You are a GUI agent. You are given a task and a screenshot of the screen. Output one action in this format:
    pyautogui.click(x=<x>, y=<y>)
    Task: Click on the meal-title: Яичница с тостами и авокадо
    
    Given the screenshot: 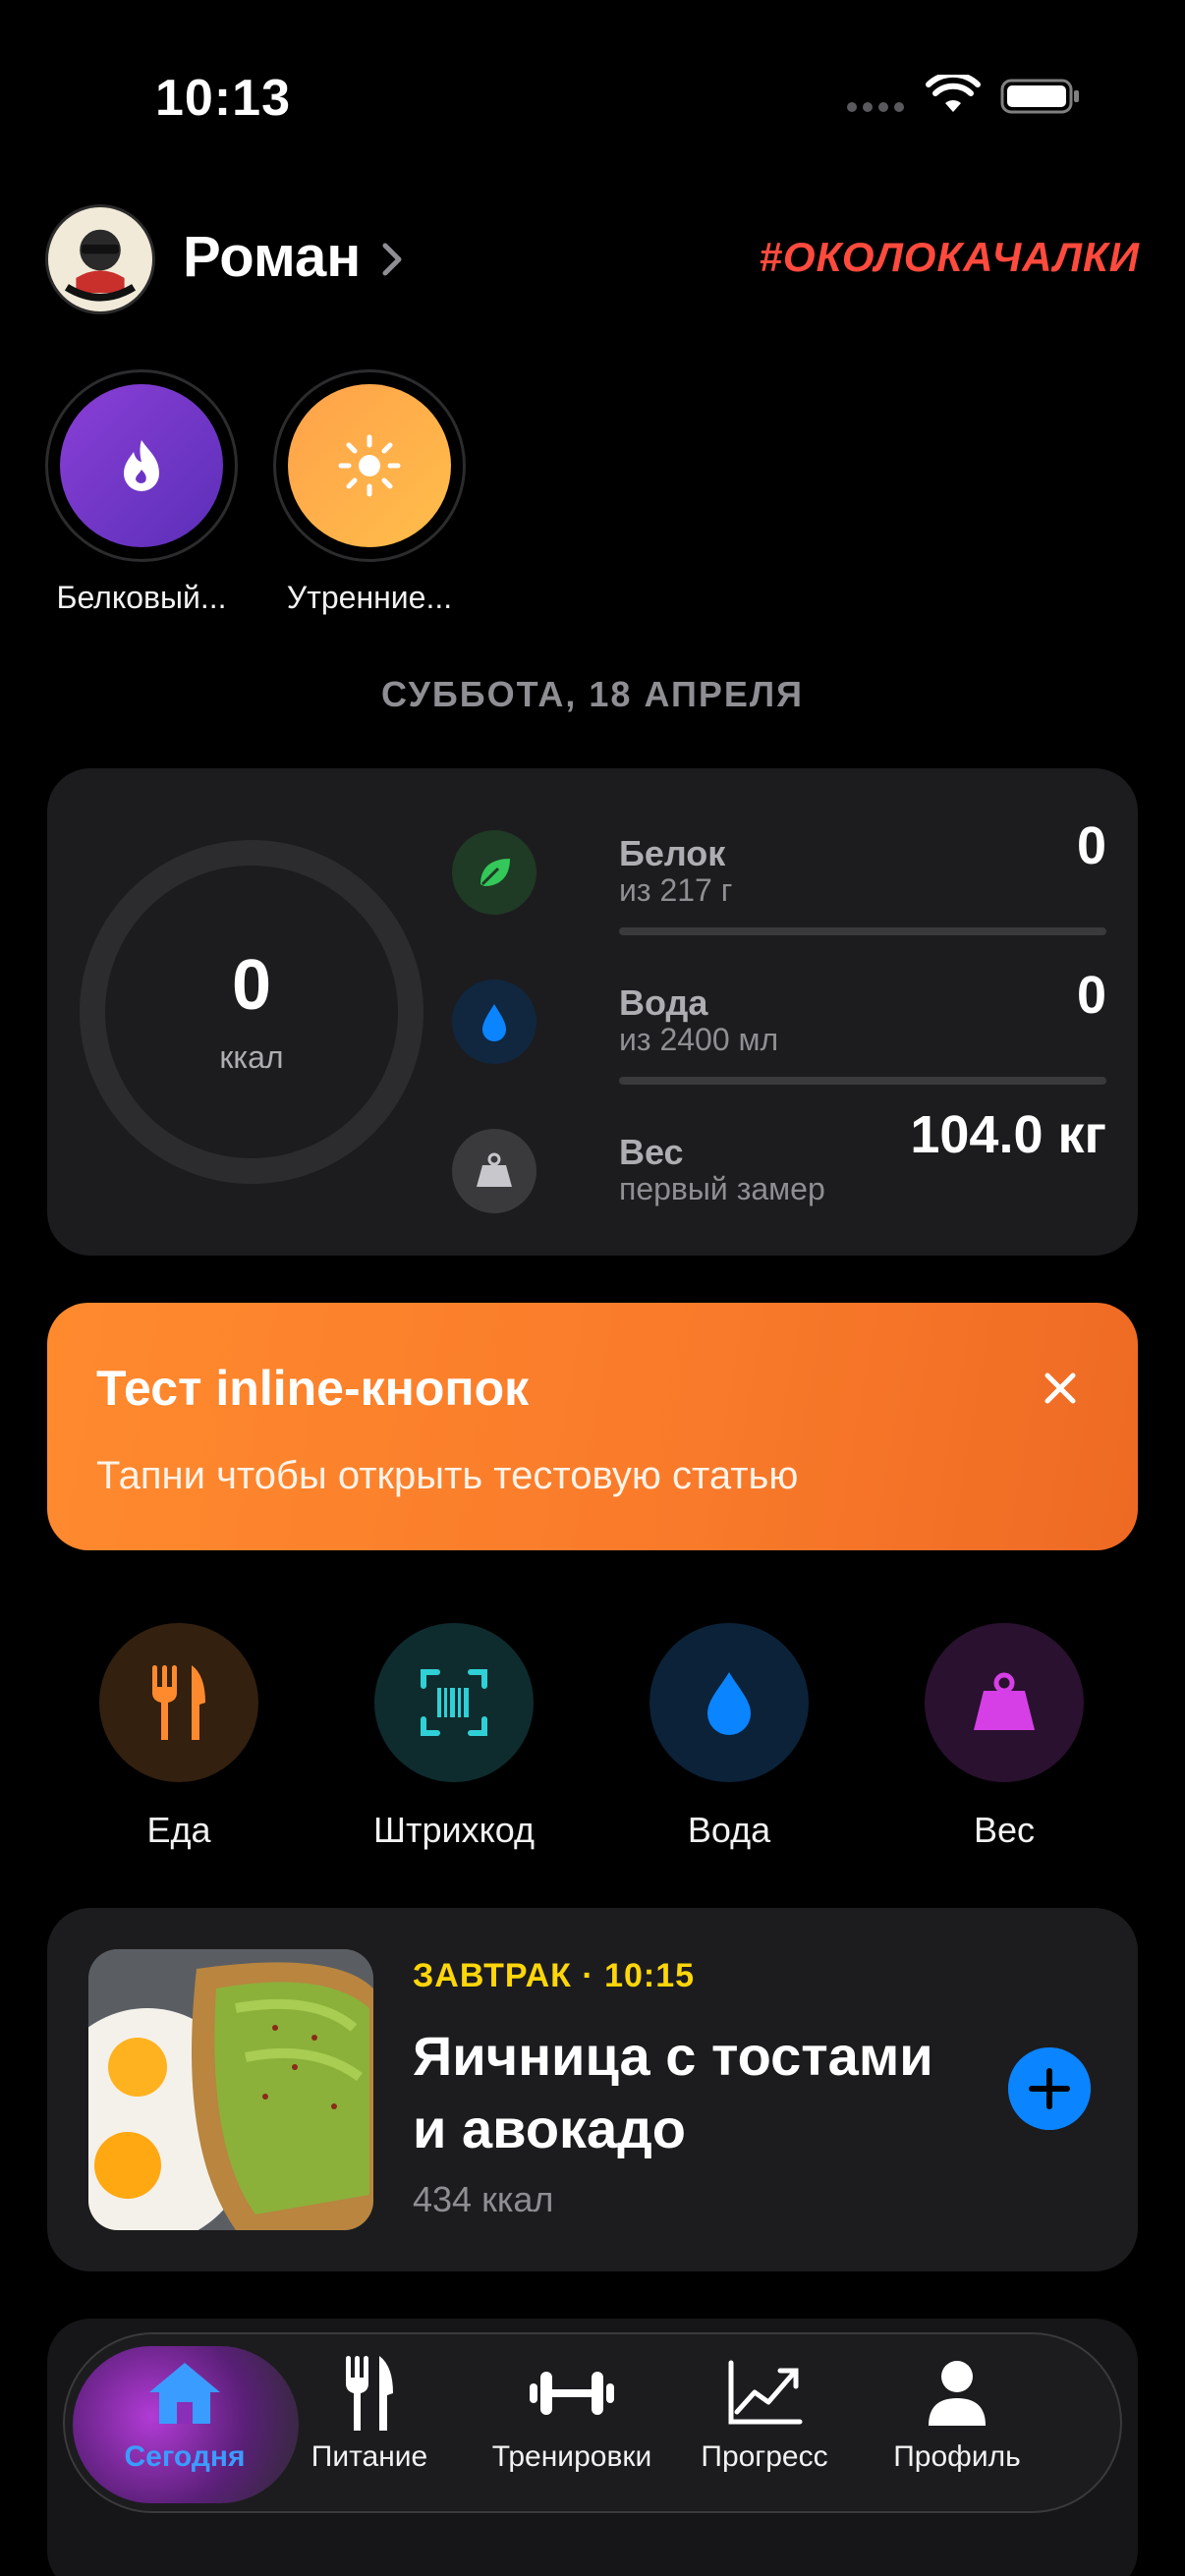 What is the action you would take?
    pyautogui.click(x=673, y=2092)
    